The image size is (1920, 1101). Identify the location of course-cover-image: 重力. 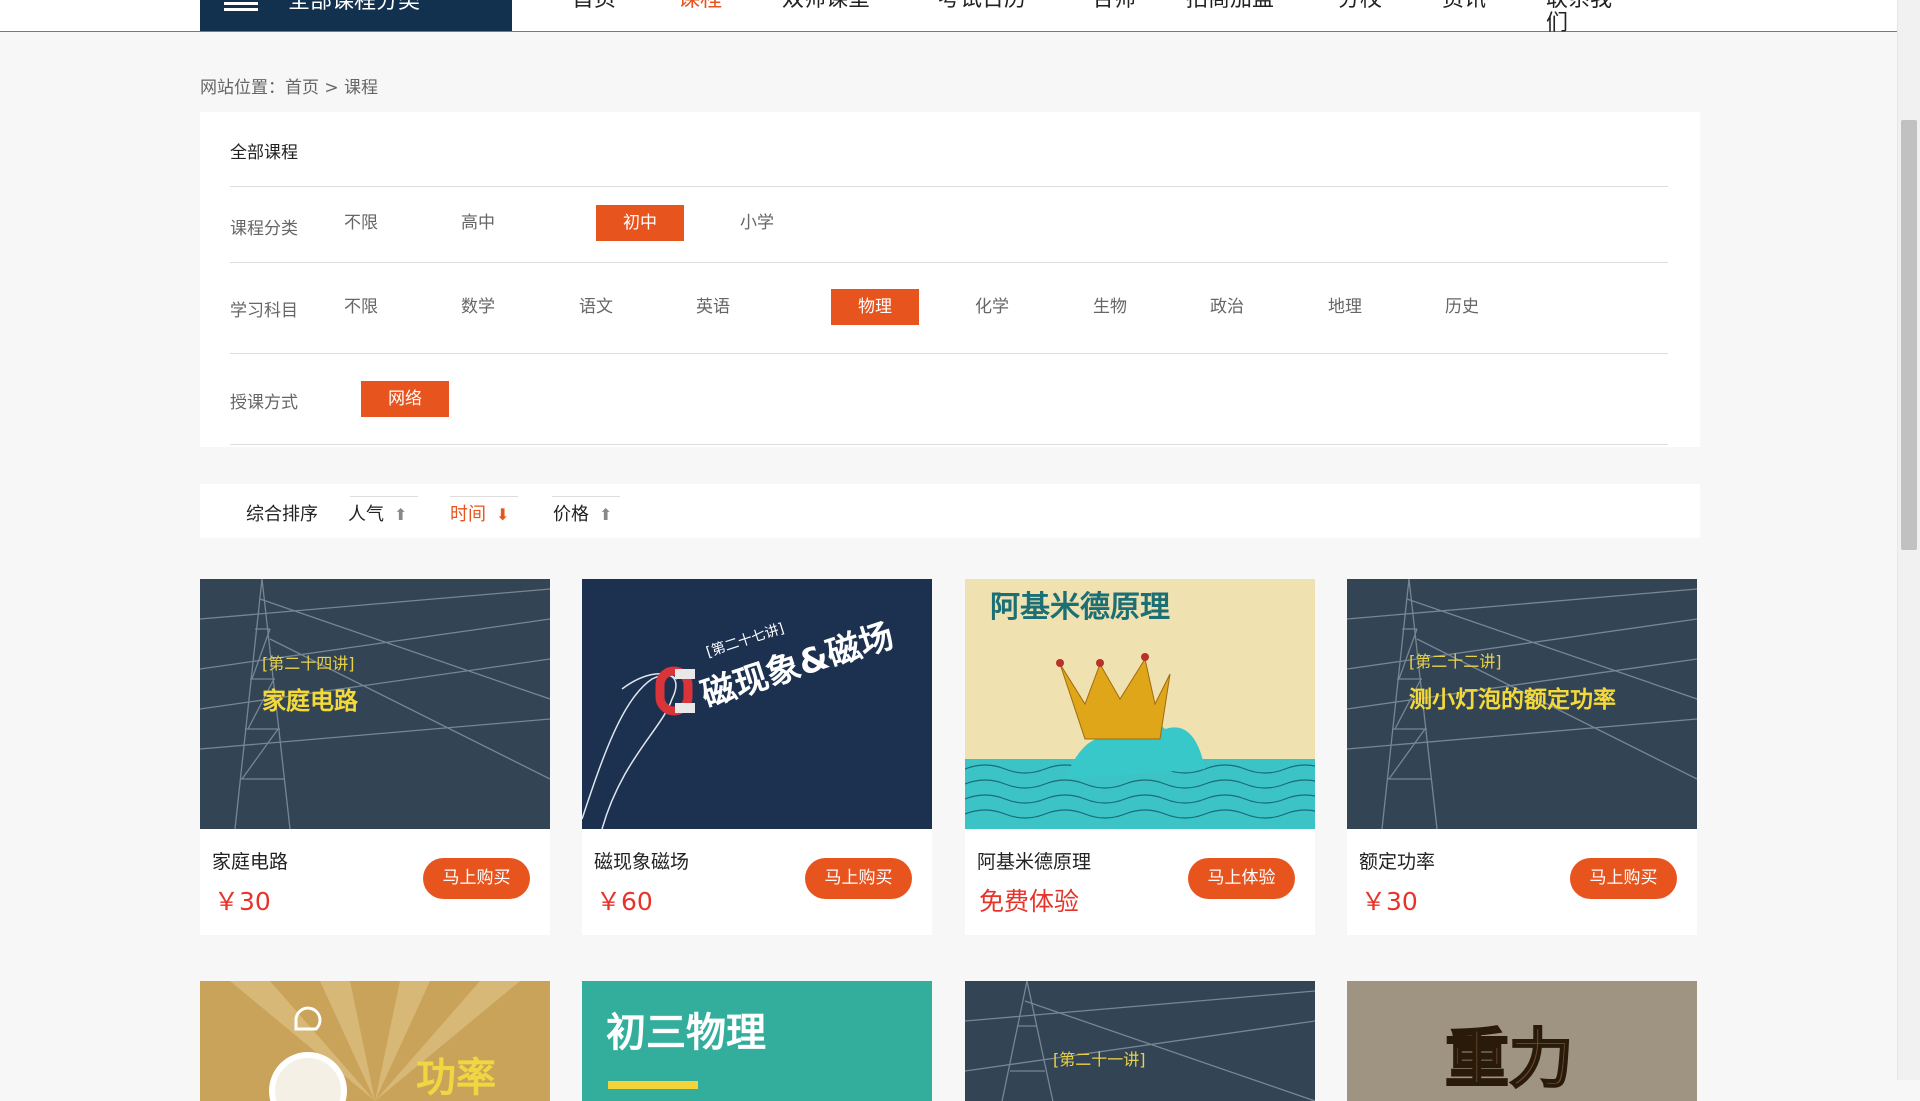
(1522, 1041).